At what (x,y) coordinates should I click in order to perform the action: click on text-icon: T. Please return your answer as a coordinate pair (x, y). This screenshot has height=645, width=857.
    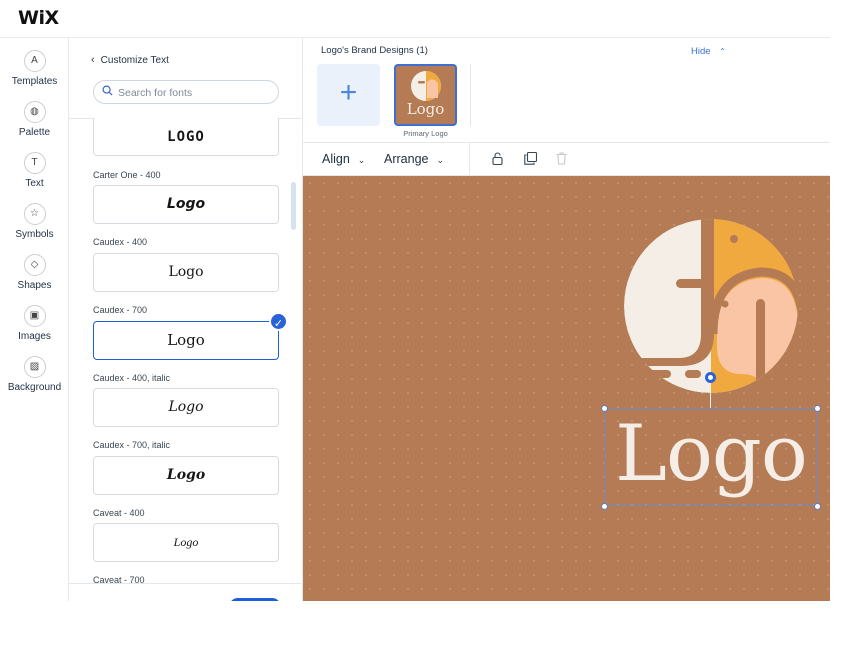
    Looking at the image, I should click on (34, 163).